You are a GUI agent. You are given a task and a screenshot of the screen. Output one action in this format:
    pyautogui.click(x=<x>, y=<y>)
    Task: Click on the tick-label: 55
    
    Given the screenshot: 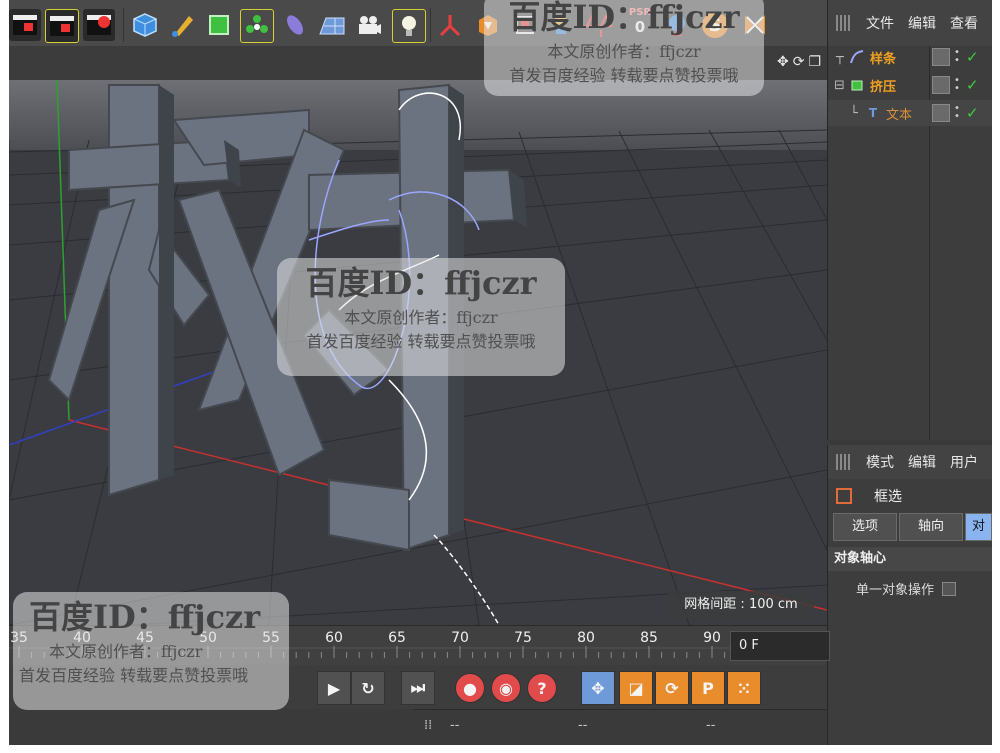 What is the action you would take?
    pyautogui.click(x=271, y=638)
    